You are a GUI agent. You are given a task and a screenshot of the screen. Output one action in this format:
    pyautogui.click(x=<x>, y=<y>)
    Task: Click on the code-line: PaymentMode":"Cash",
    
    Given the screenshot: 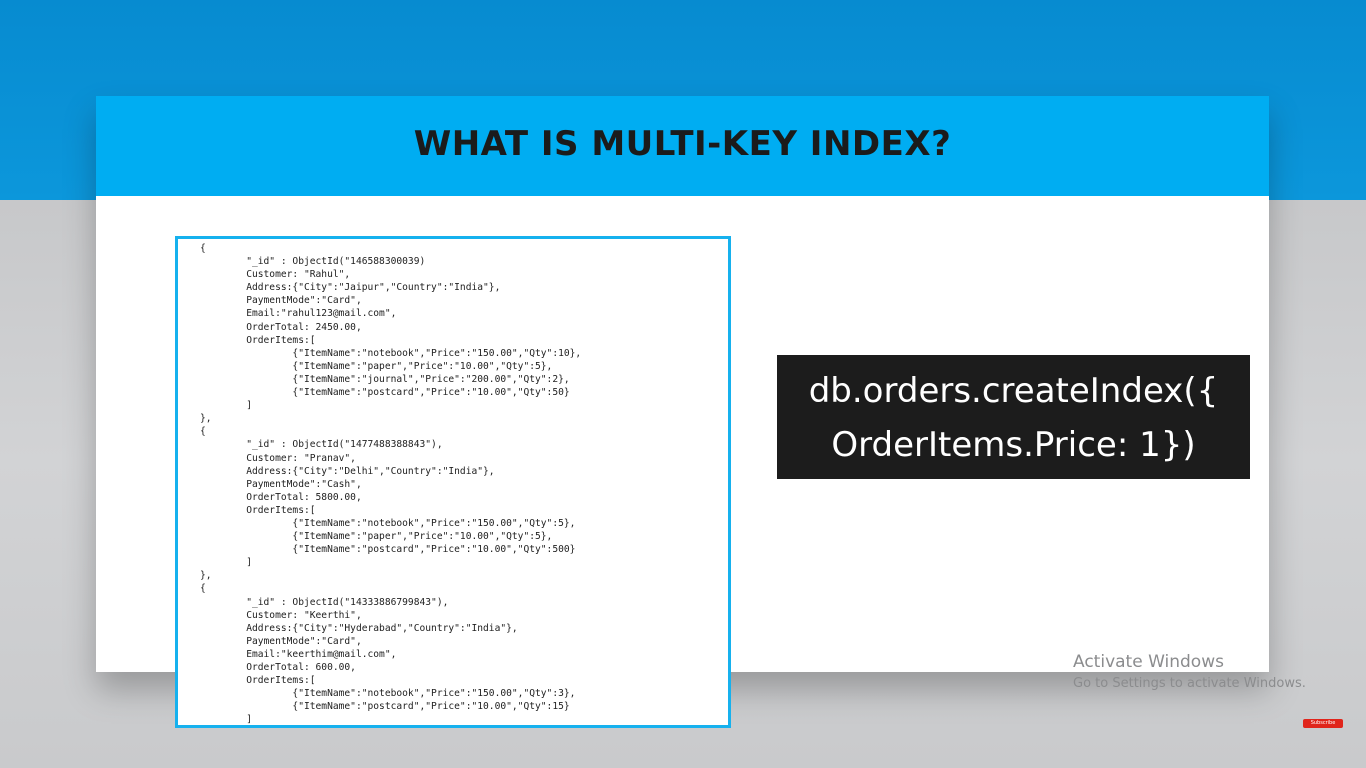 What is the action you would take?
    pyautogui.click(x=304, y=484)
    